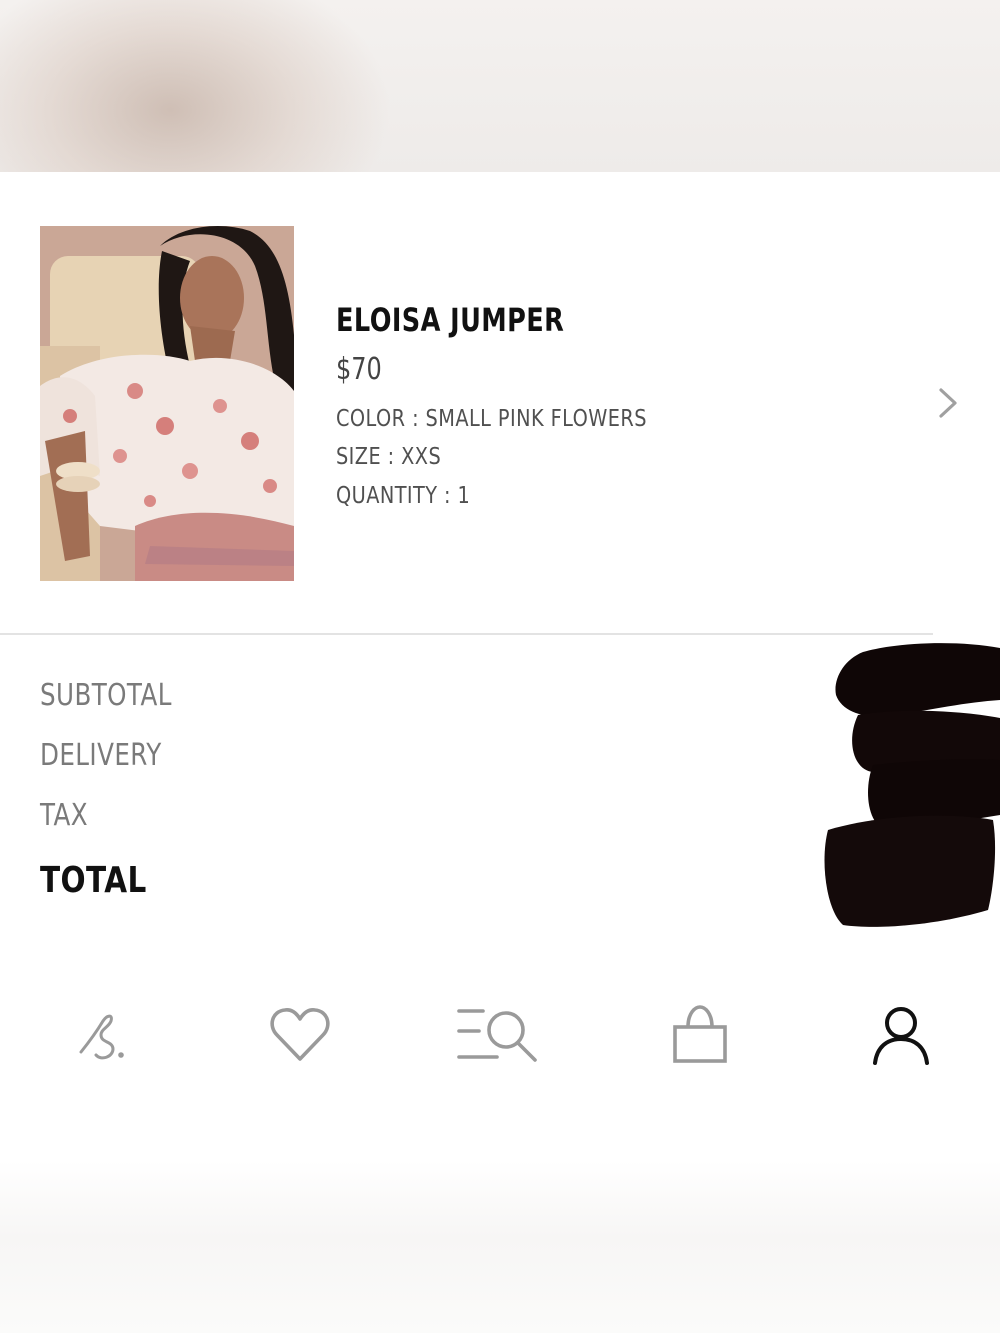  What do you see at coordinates (491, 419) in the screenshot?
I see `product-color: COLOR : SMALL PINK FLOWERS` at bounding box center [491, 419].